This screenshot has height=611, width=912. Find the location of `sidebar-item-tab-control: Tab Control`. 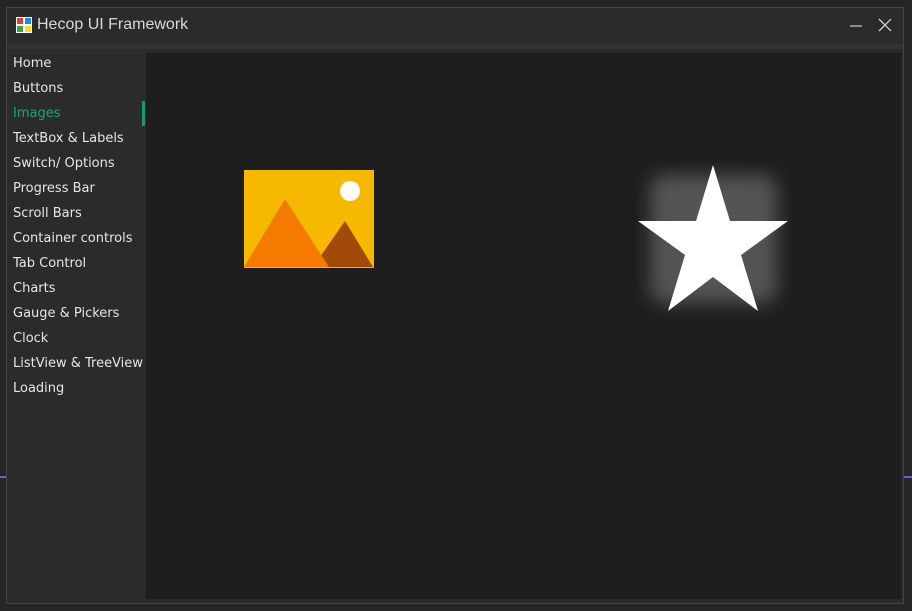

sidebar-item-tab-control: Tab Control is located at coordinates (76, 263).